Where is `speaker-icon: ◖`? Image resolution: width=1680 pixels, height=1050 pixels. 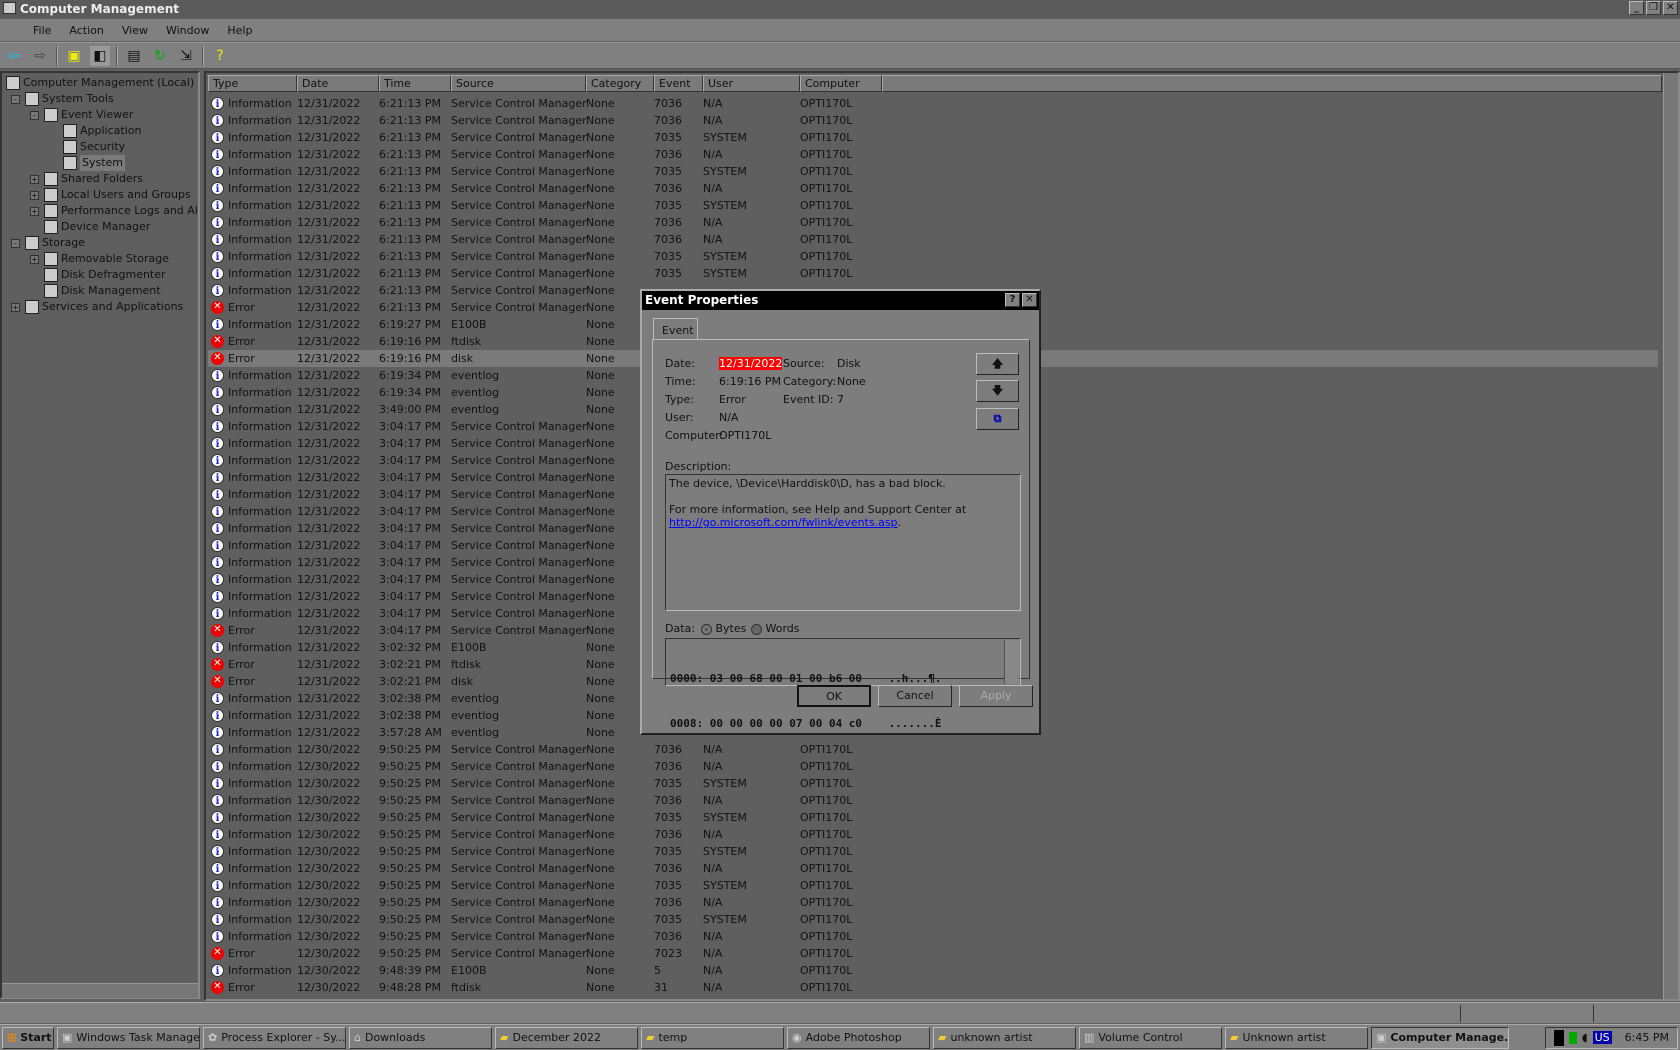 speaker-icon: ◖ is located at coordinates (1585, 1037).